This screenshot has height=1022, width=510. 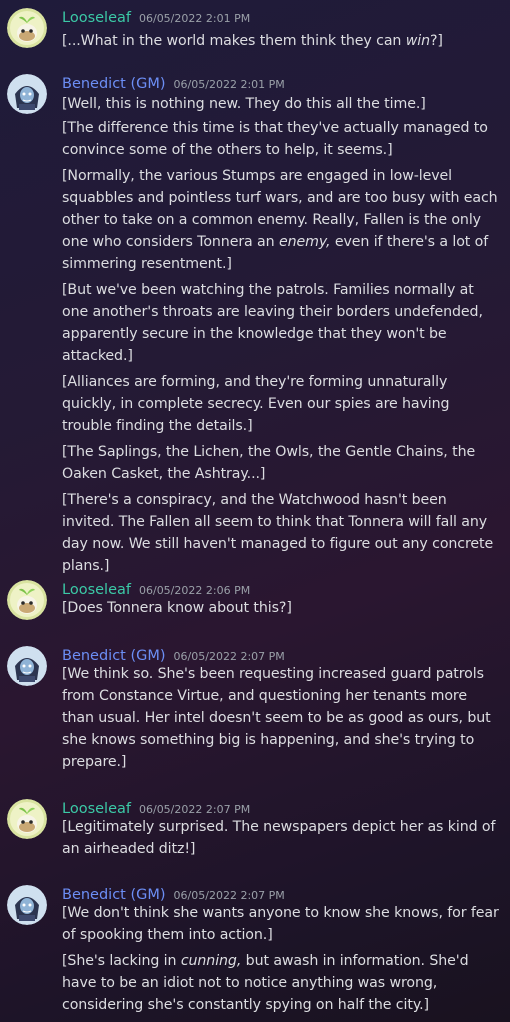 I want to click on timestamp: 06/05/2022 2:06 PM, so click(x=194, y=590).